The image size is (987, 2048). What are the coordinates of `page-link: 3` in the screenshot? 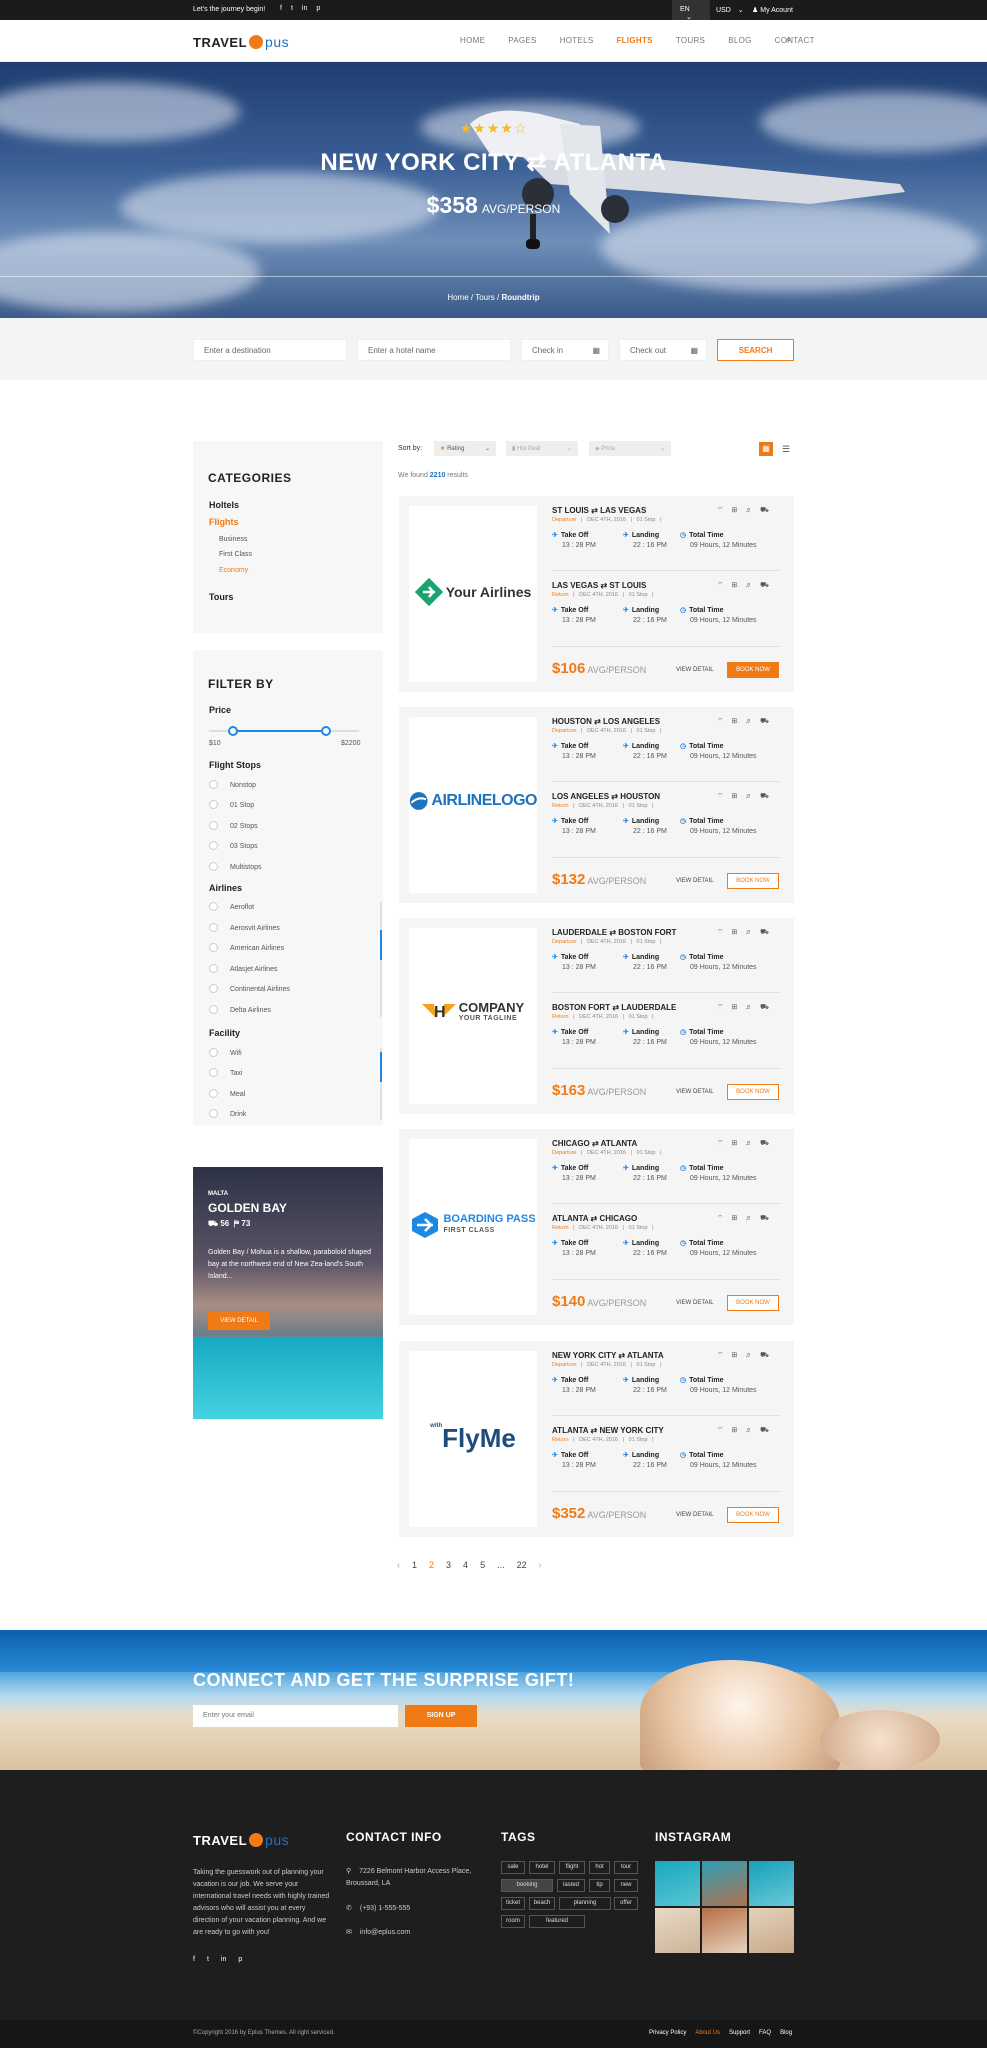 It's located at (448, 1565).